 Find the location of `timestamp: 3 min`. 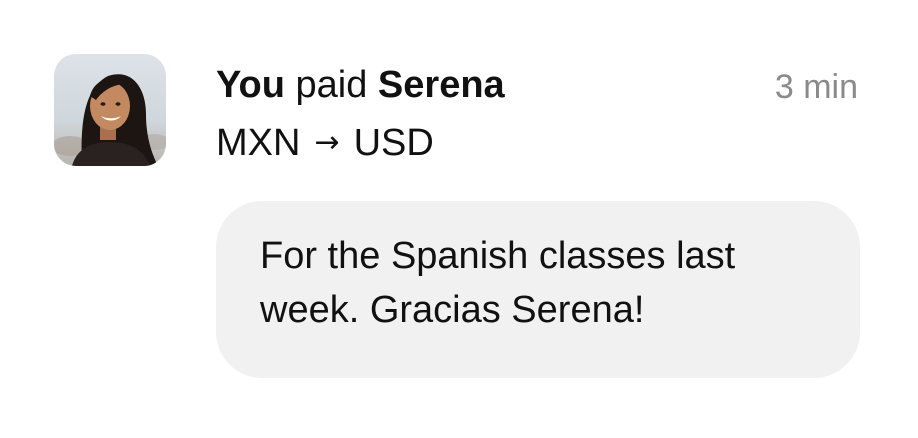

timestamp: 3 min is located at coordinates (816, 87).